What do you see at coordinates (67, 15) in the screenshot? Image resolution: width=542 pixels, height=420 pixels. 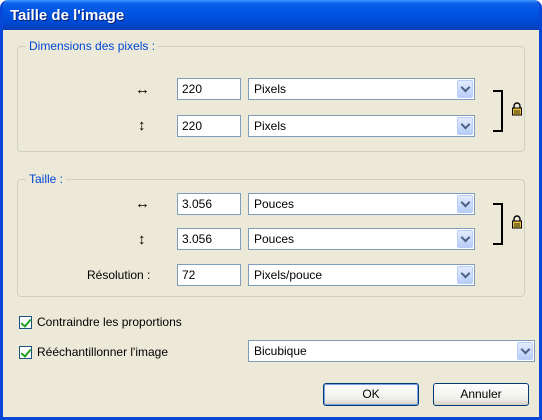 I see `window-title: Taille de l'image` at bounding box center [67, 15].